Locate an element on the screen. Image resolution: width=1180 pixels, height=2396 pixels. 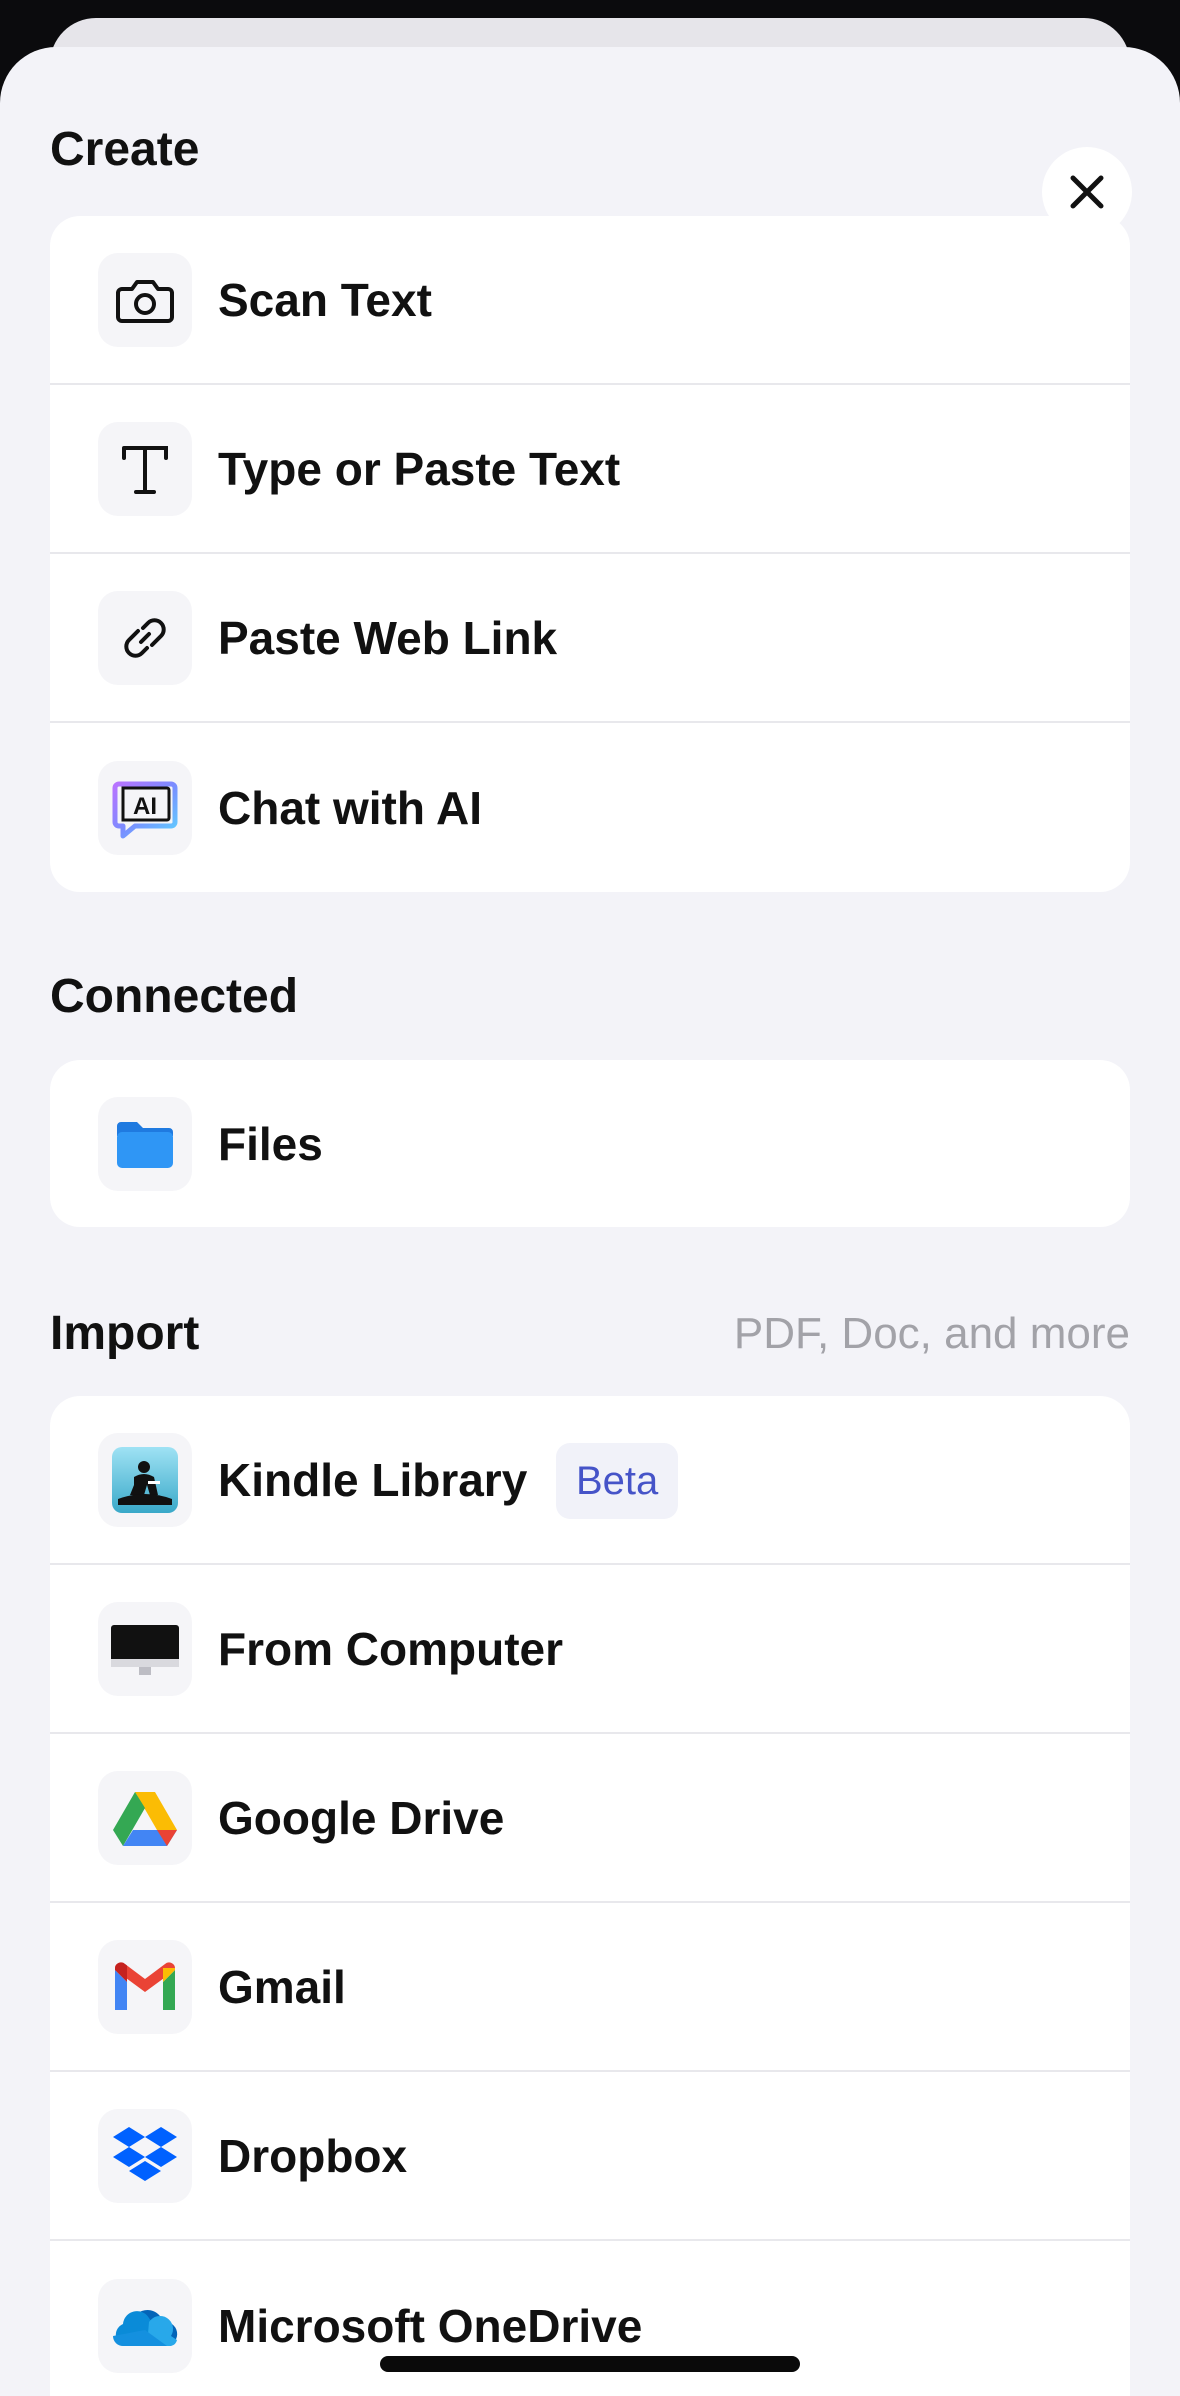
type-paste-text-item: Type or Paste Text is located at coordinates (590, 469).